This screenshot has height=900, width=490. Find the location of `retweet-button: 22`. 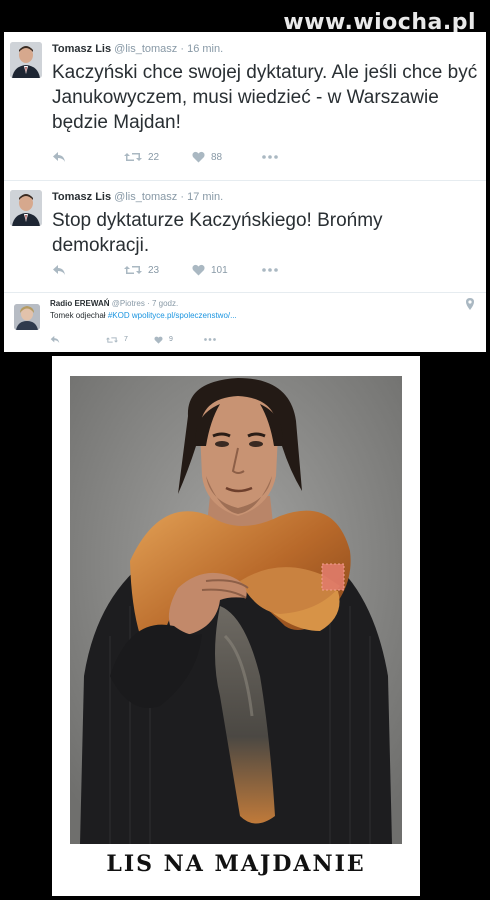

retweet-button: 22 is located at coordinates (158, 157).